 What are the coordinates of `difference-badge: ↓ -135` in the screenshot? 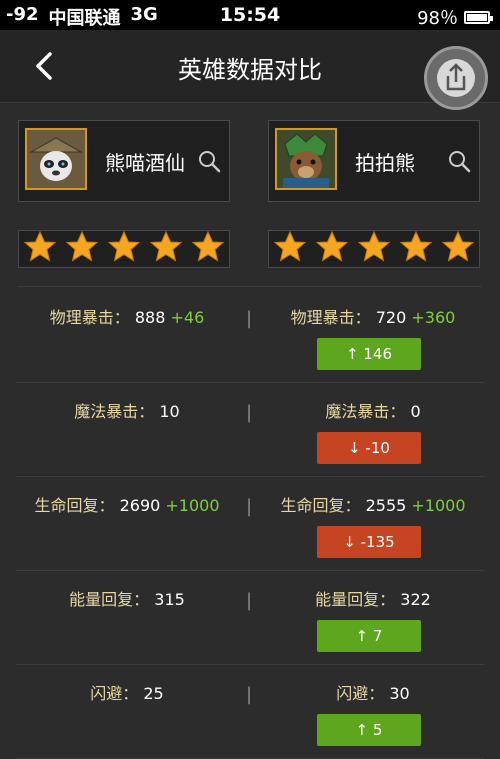 It's located at (369, 542).